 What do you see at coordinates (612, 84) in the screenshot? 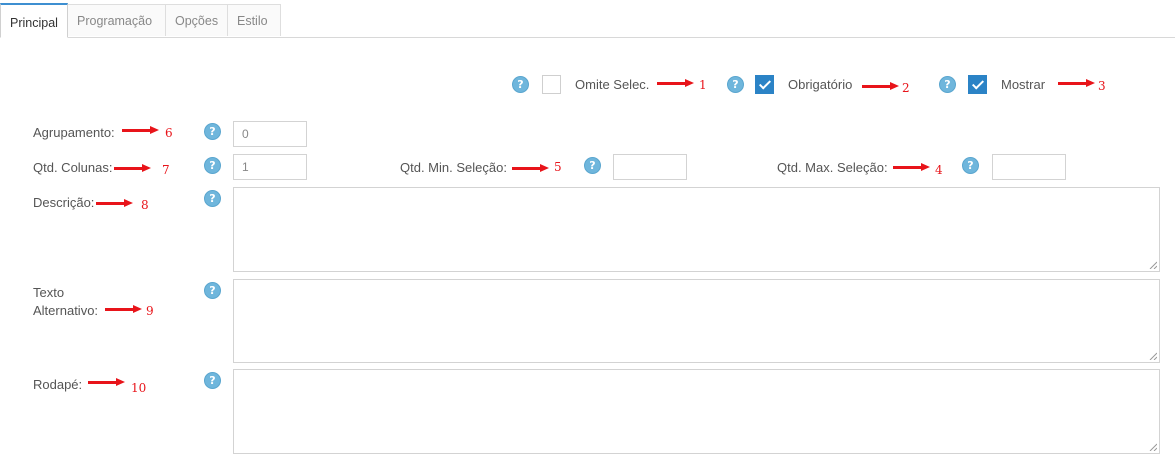
I see `omite-selec-label: Omite Selec.` at bounding box center [612, 84].